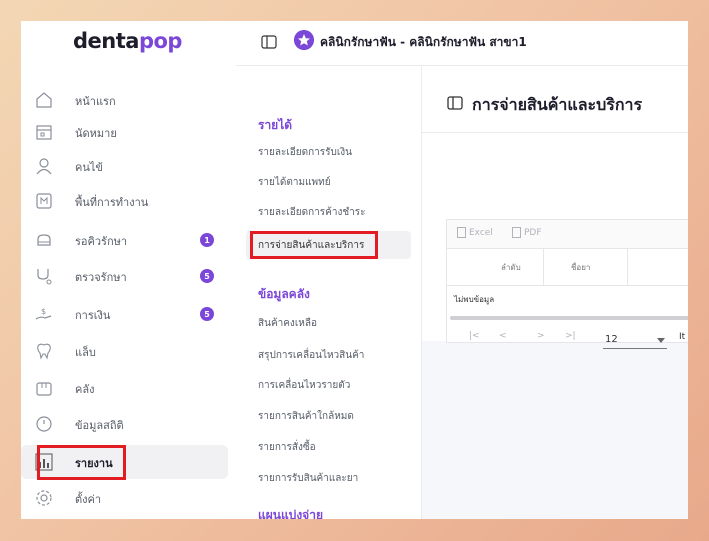 The image size is (709, 541). I want to click on sidebar-item-patients: คนไข้, so click(124, 166).